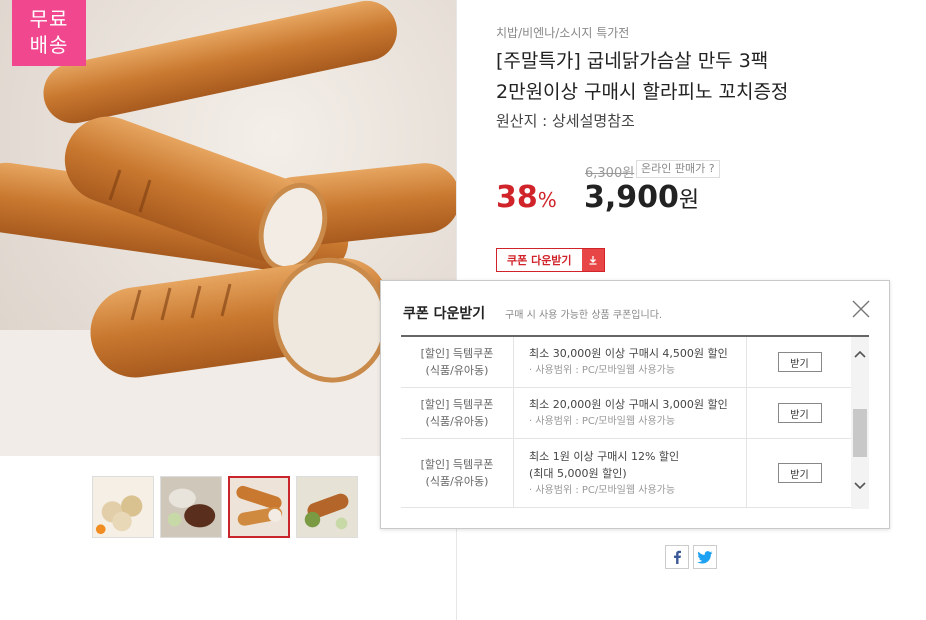 The image size is (926, 620). Describe the element at coordinates (696, 77) in the screenshot. I see `product-title: [주말특가] 굽네닭가슴살 만두 3팩 2만원이상 구매시 할라피노 꼬치증정` at that location.